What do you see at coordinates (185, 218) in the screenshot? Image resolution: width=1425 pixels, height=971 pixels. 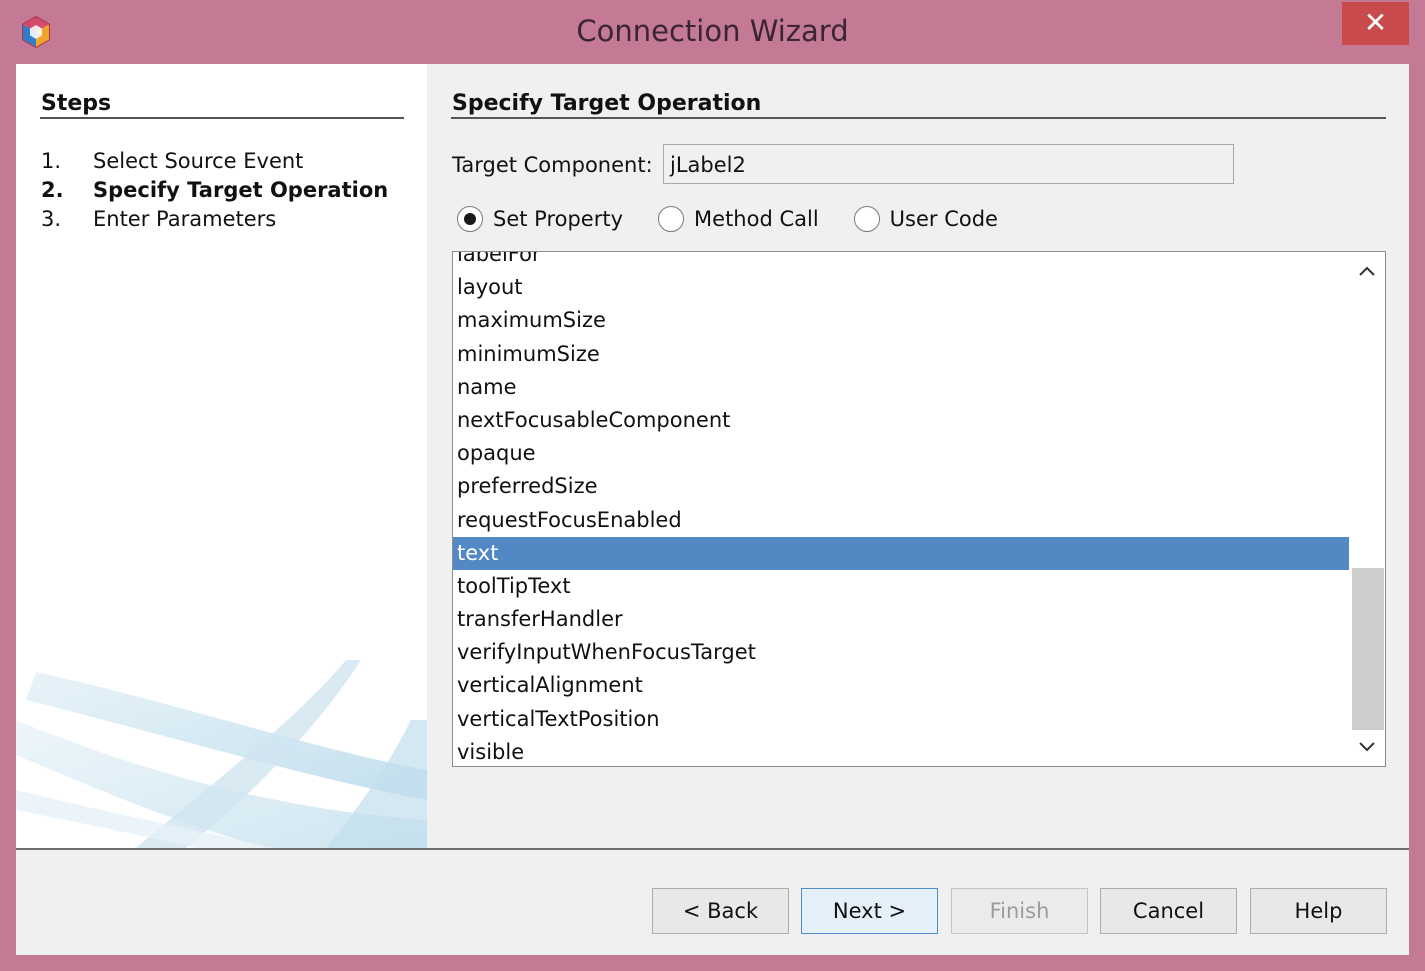 I see `step-label: Enter Parameters` at bounding box center [185, 218].